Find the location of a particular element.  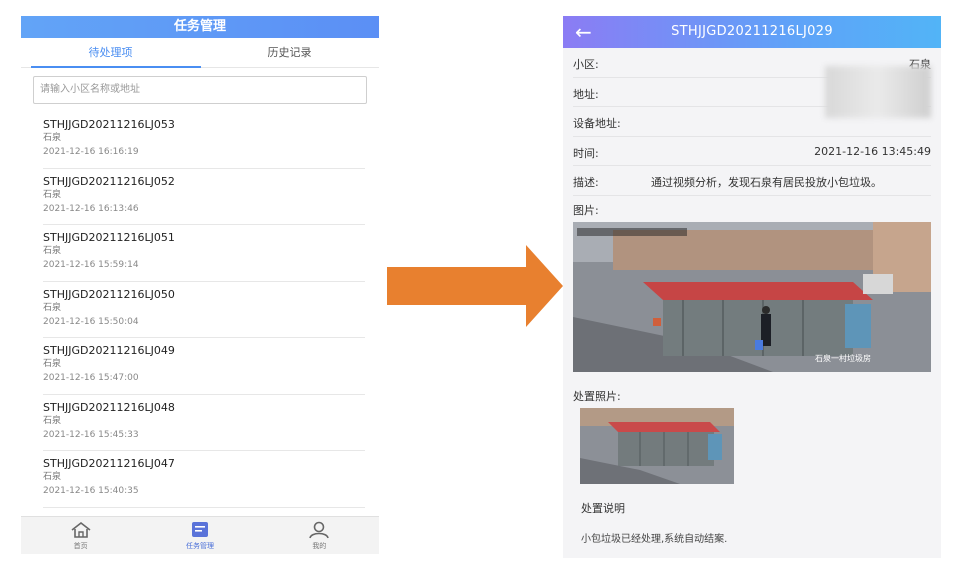

field-value: 通过视频分析，发现石泉有居民投放小包垃圾。 is located at coordinates (766, 182).